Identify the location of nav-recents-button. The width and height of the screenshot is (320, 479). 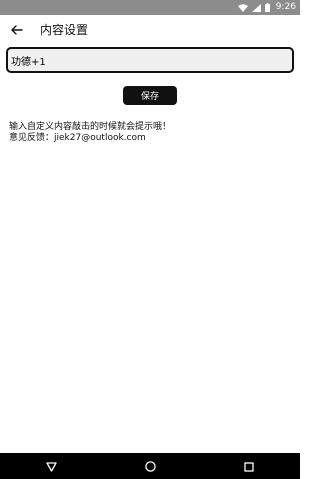
(249, 466).